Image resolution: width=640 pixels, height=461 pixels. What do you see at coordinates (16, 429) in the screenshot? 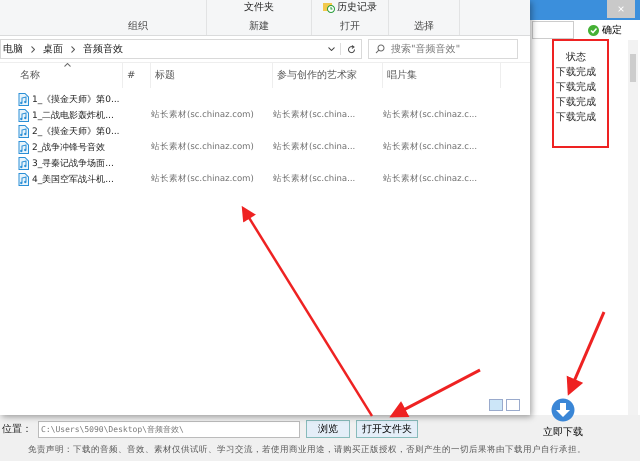
I see `location-label: 位置：` at bounding box center [16, 429].